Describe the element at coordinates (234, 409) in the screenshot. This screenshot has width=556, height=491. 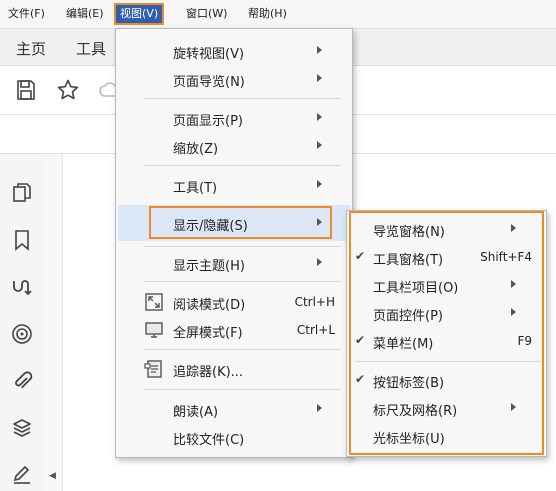
I see `menu-item-read-aloud: 朗读(A)` at that location.